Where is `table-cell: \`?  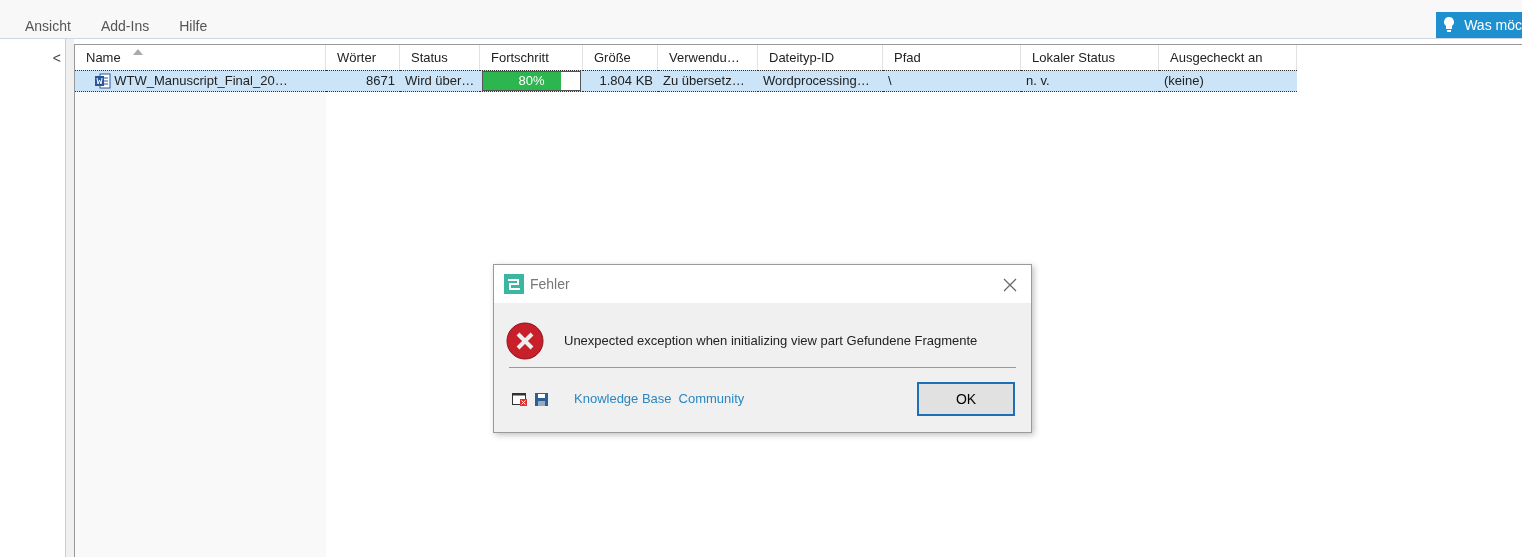 table-cell: \ is located at coordinates (890, 81).